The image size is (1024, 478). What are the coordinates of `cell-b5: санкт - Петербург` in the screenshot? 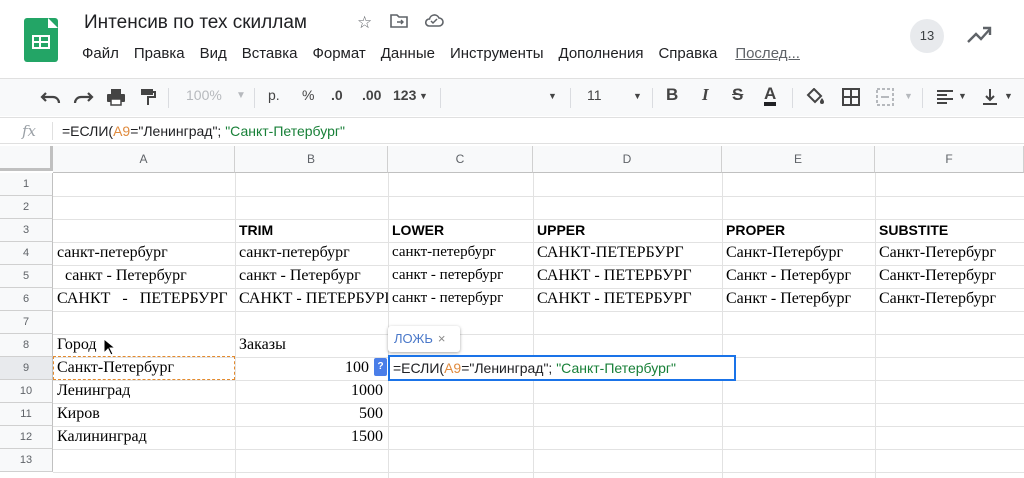 It's located at (311, 276).